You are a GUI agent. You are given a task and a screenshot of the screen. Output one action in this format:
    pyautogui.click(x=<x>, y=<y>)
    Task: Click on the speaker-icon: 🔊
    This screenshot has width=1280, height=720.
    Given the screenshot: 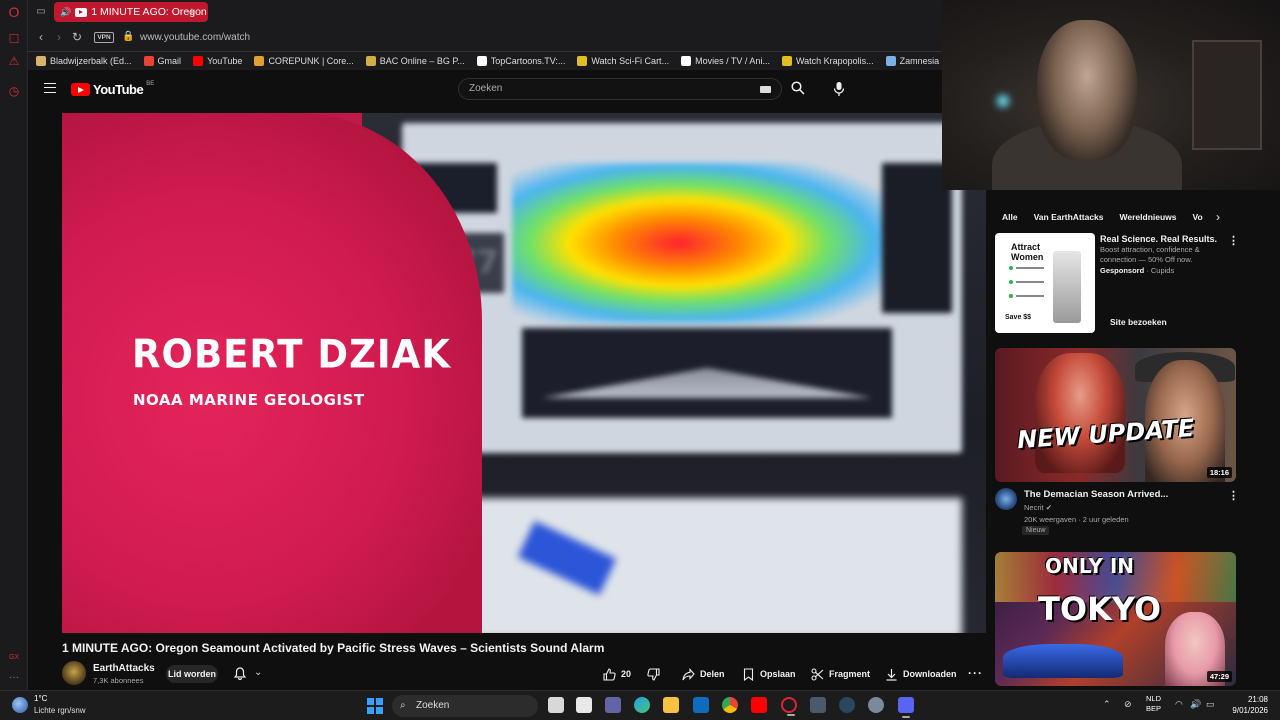 What is the action you would take?
    pyautogui.click(x=65, y=12)
    